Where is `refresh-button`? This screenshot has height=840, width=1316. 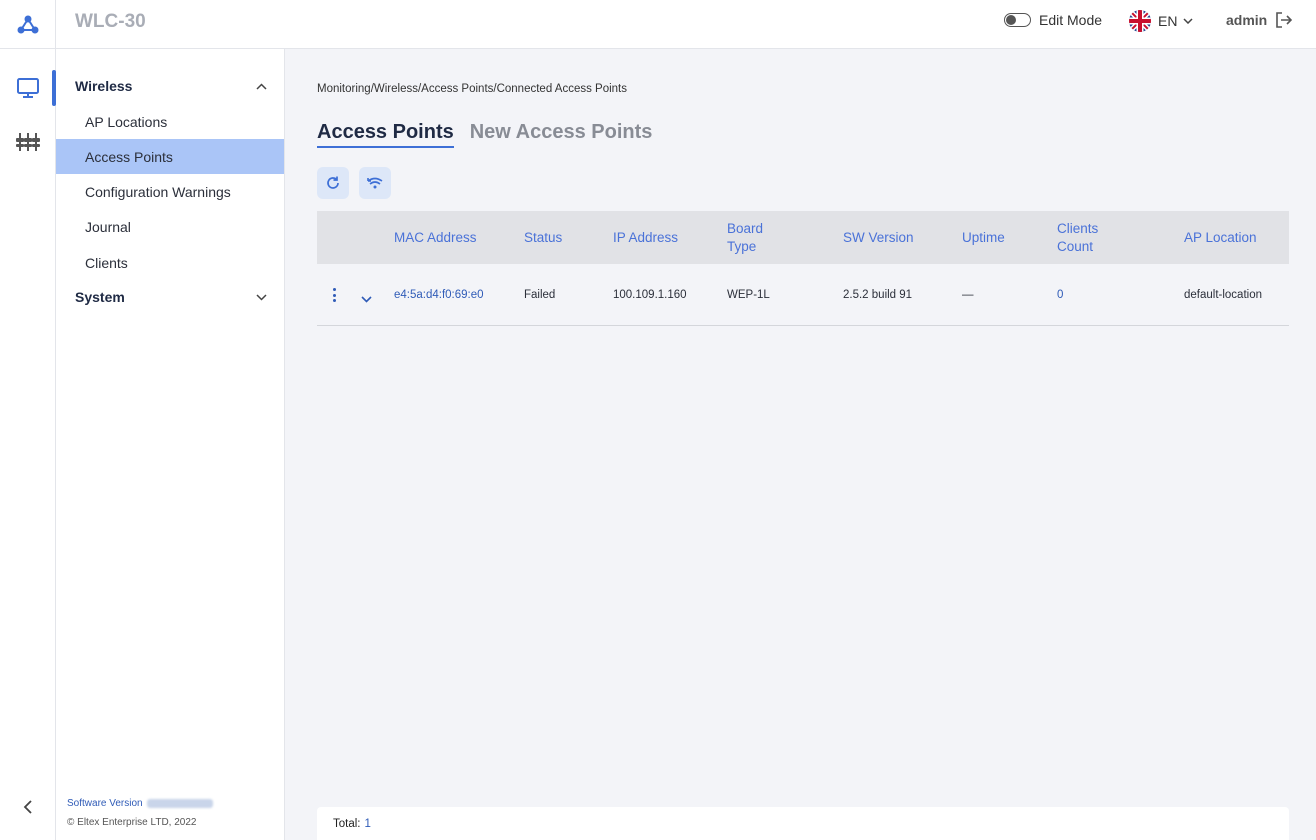
refresh-button is located at coordinates (333, 183).